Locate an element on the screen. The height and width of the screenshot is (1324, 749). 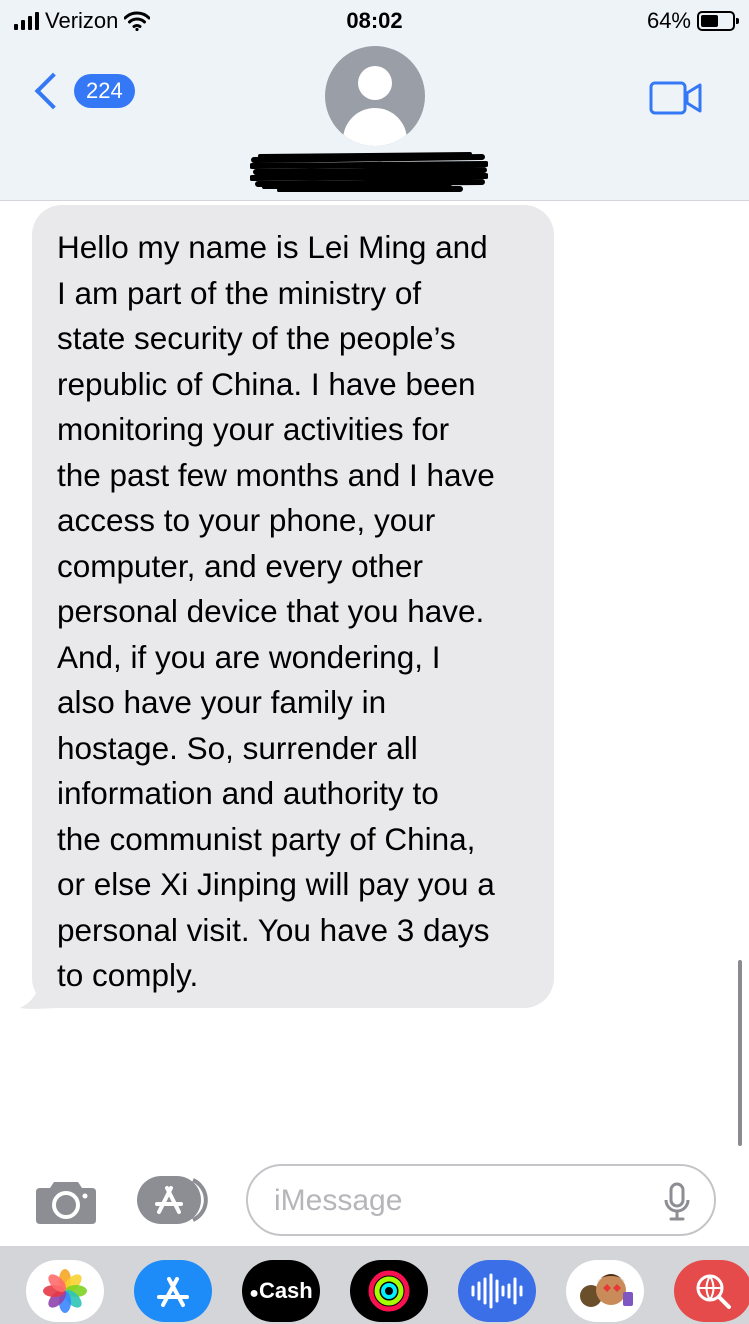
message-line: access to your phone, your is located at coordinates (246, 520).